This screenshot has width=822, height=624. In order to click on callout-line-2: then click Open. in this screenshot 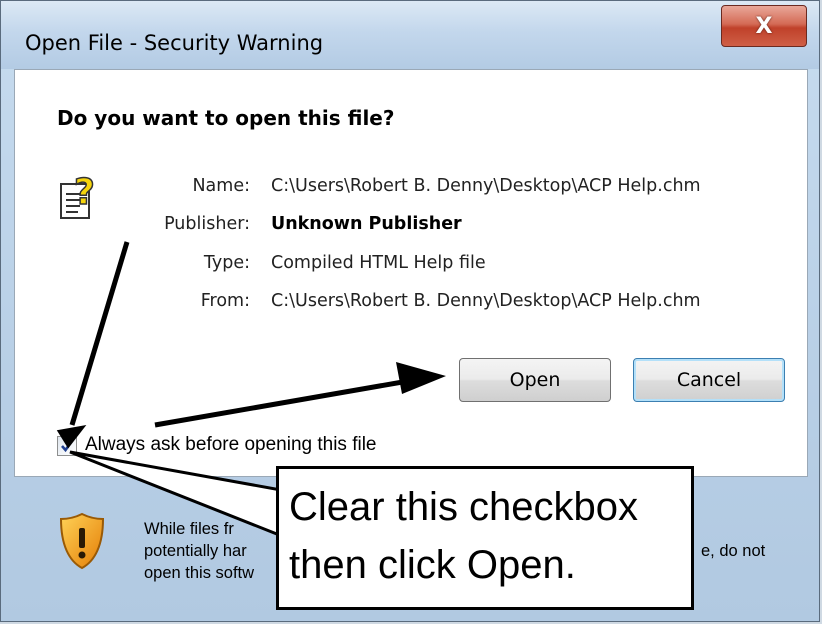, I will do `click(432, 565)`.